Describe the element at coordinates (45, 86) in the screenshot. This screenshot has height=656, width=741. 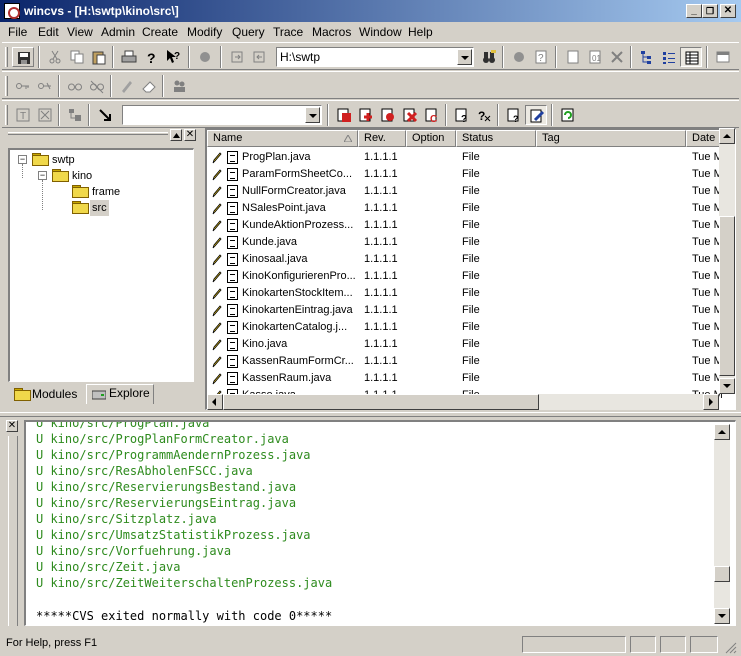
I see `logout-button` at that location.